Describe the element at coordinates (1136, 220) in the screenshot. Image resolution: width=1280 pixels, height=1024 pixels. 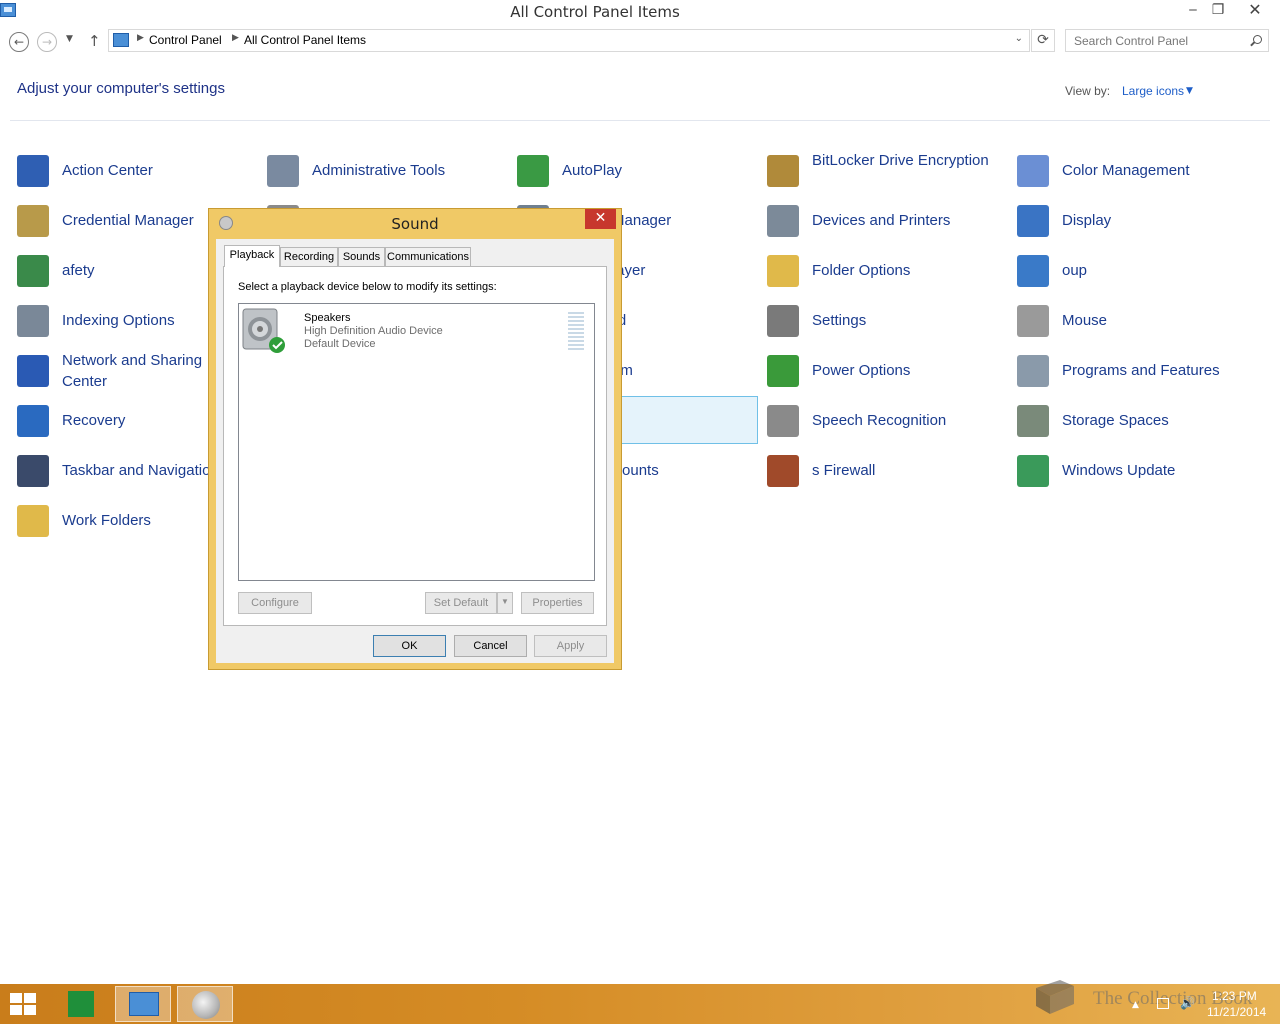
I see `cp-item-display: Display` at that location.